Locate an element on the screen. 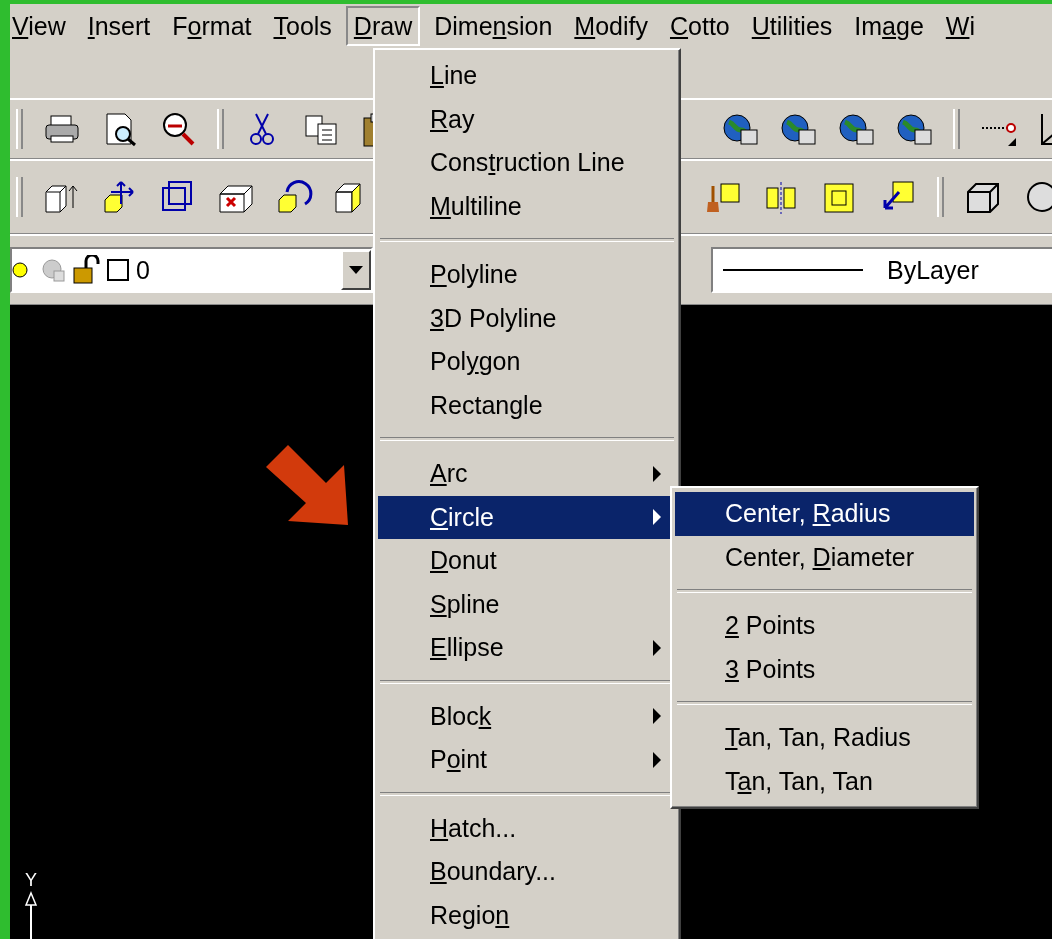 The height and width of the screenshot is (939, 1052). linetype-dropdown: ByLayer is located at coordinates (881, 270).